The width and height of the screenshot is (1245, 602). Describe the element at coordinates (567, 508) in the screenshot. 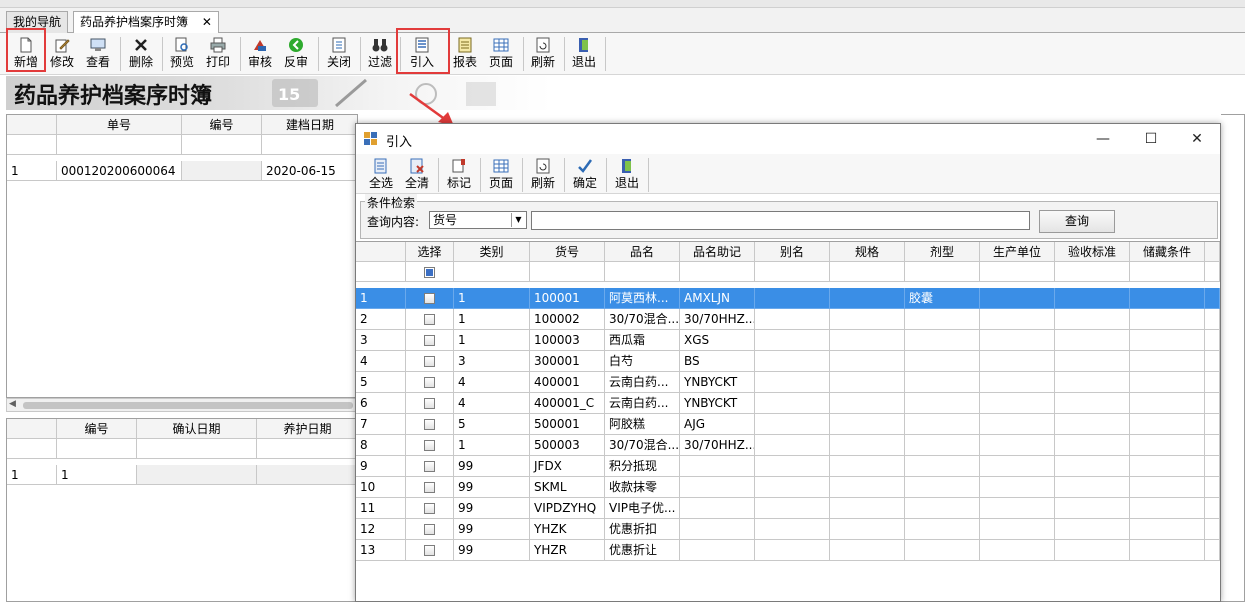

I see `cell-code: VIPDZYHQ` at that location.